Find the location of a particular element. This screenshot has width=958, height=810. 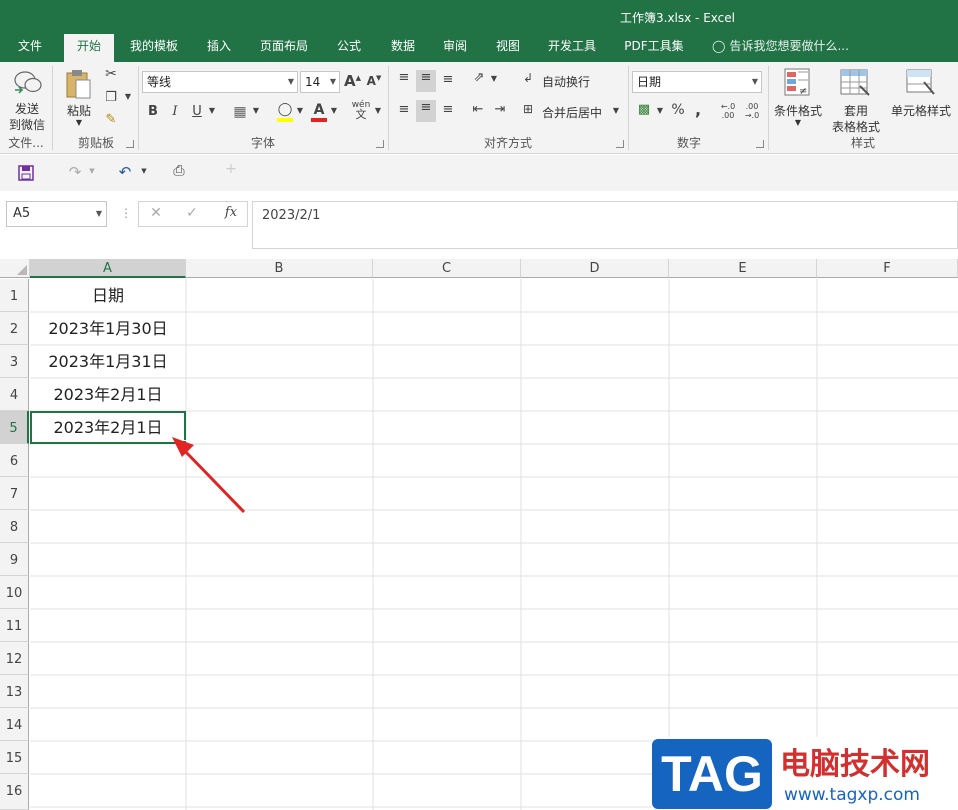

phonetic-dropdown-icon: ▼ is located at coordinates (378, 110).